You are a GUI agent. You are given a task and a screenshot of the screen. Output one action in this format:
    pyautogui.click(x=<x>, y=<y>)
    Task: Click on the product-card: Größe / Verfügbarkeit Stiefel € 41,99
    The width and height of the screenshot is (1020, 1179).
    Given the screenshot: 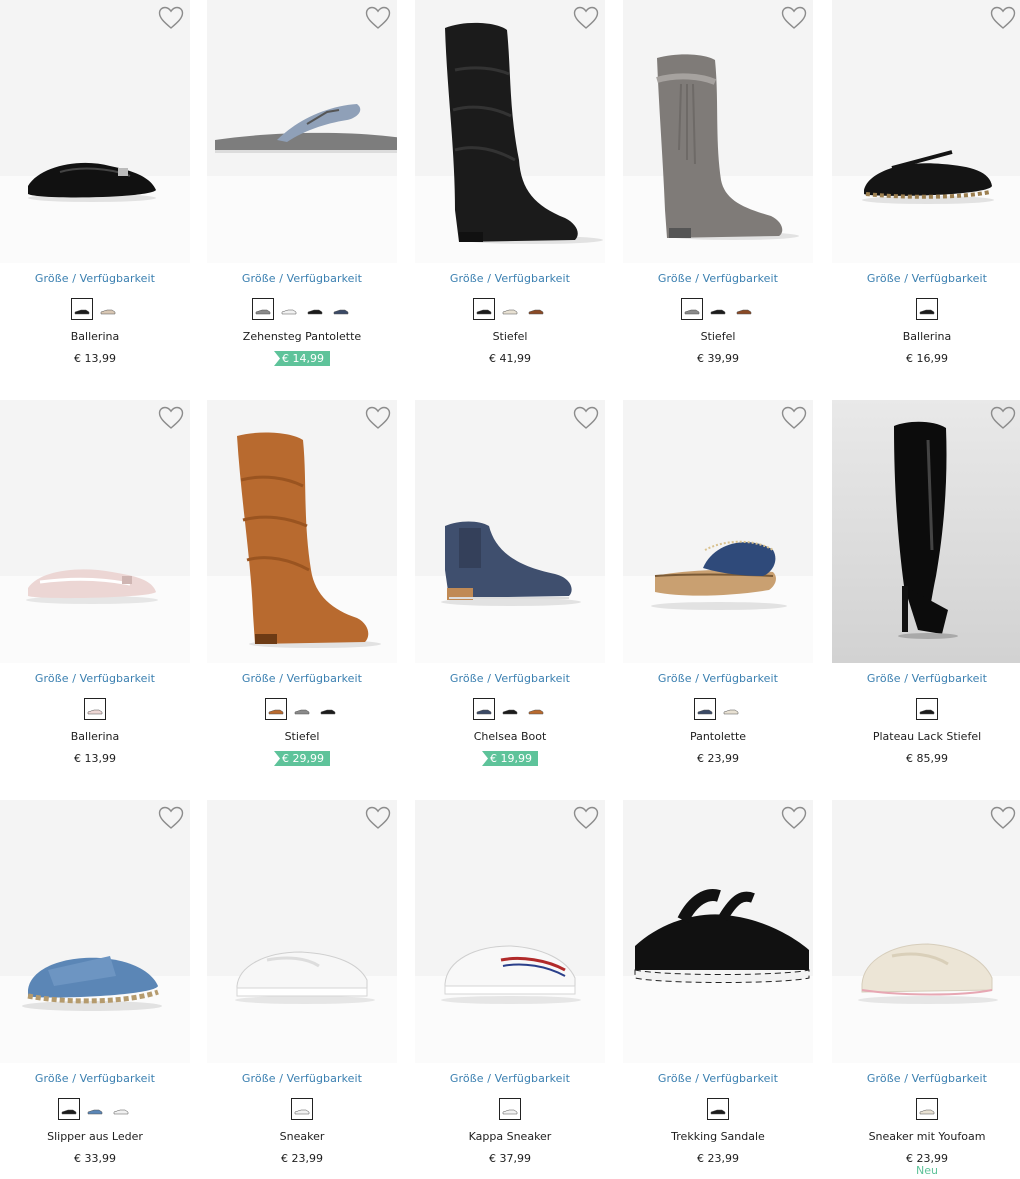 What is the action you would take?
    pyautogui.click(x=510, y=195)
    